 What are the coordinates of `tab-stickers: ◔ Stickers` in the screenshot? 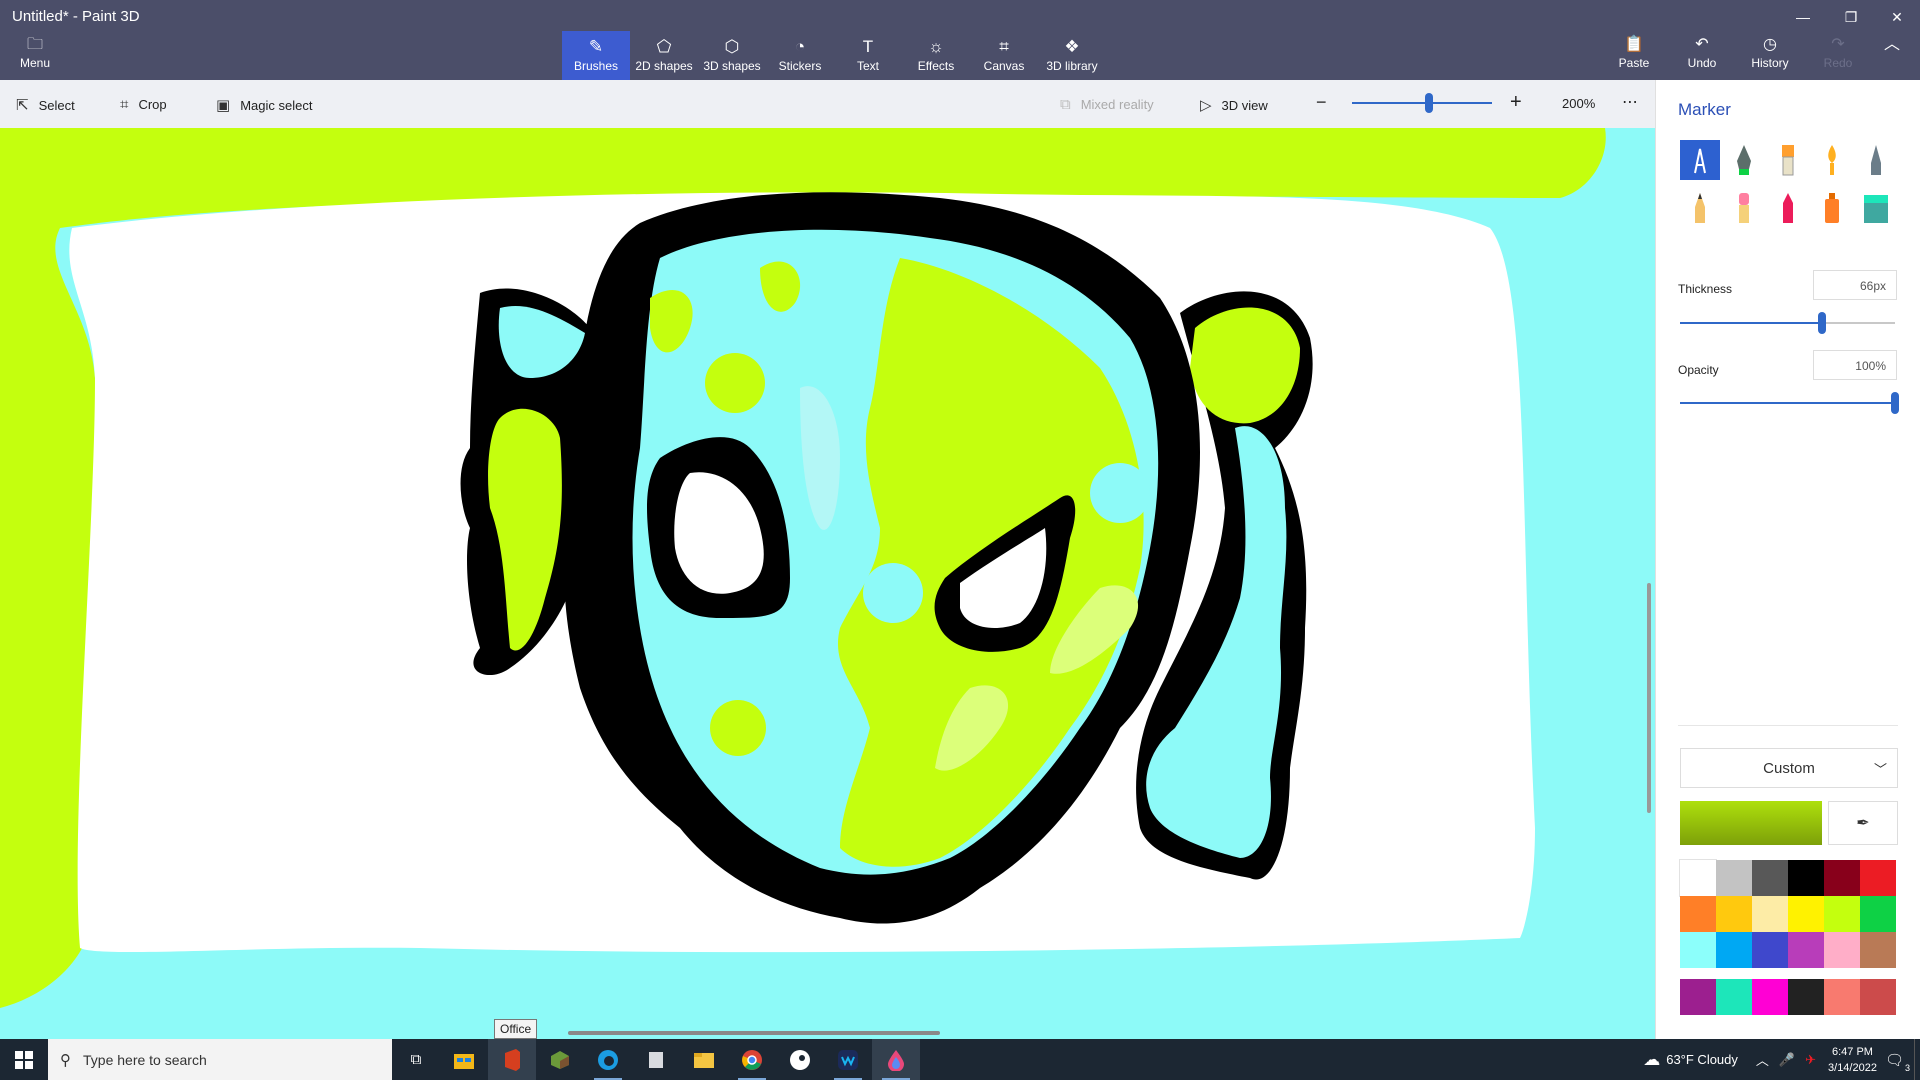 It's located at (800, 55).